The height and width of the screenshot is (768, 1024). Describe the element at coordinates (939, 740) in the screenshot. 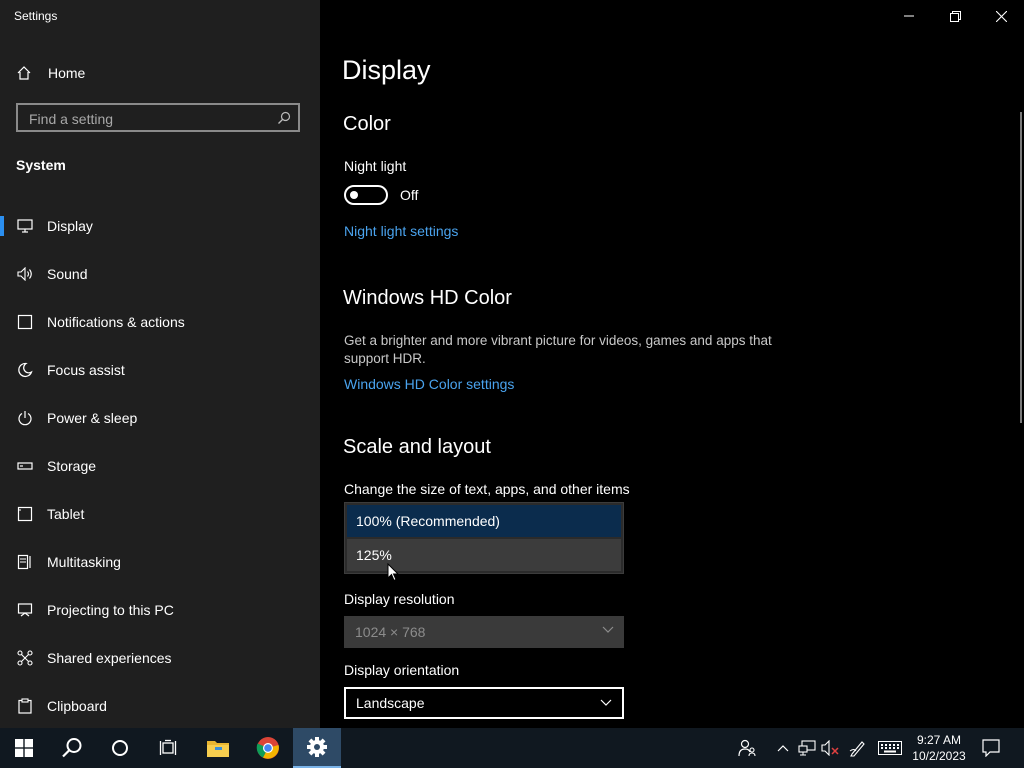

I see `clock-time: 9:27 AM` at that location.